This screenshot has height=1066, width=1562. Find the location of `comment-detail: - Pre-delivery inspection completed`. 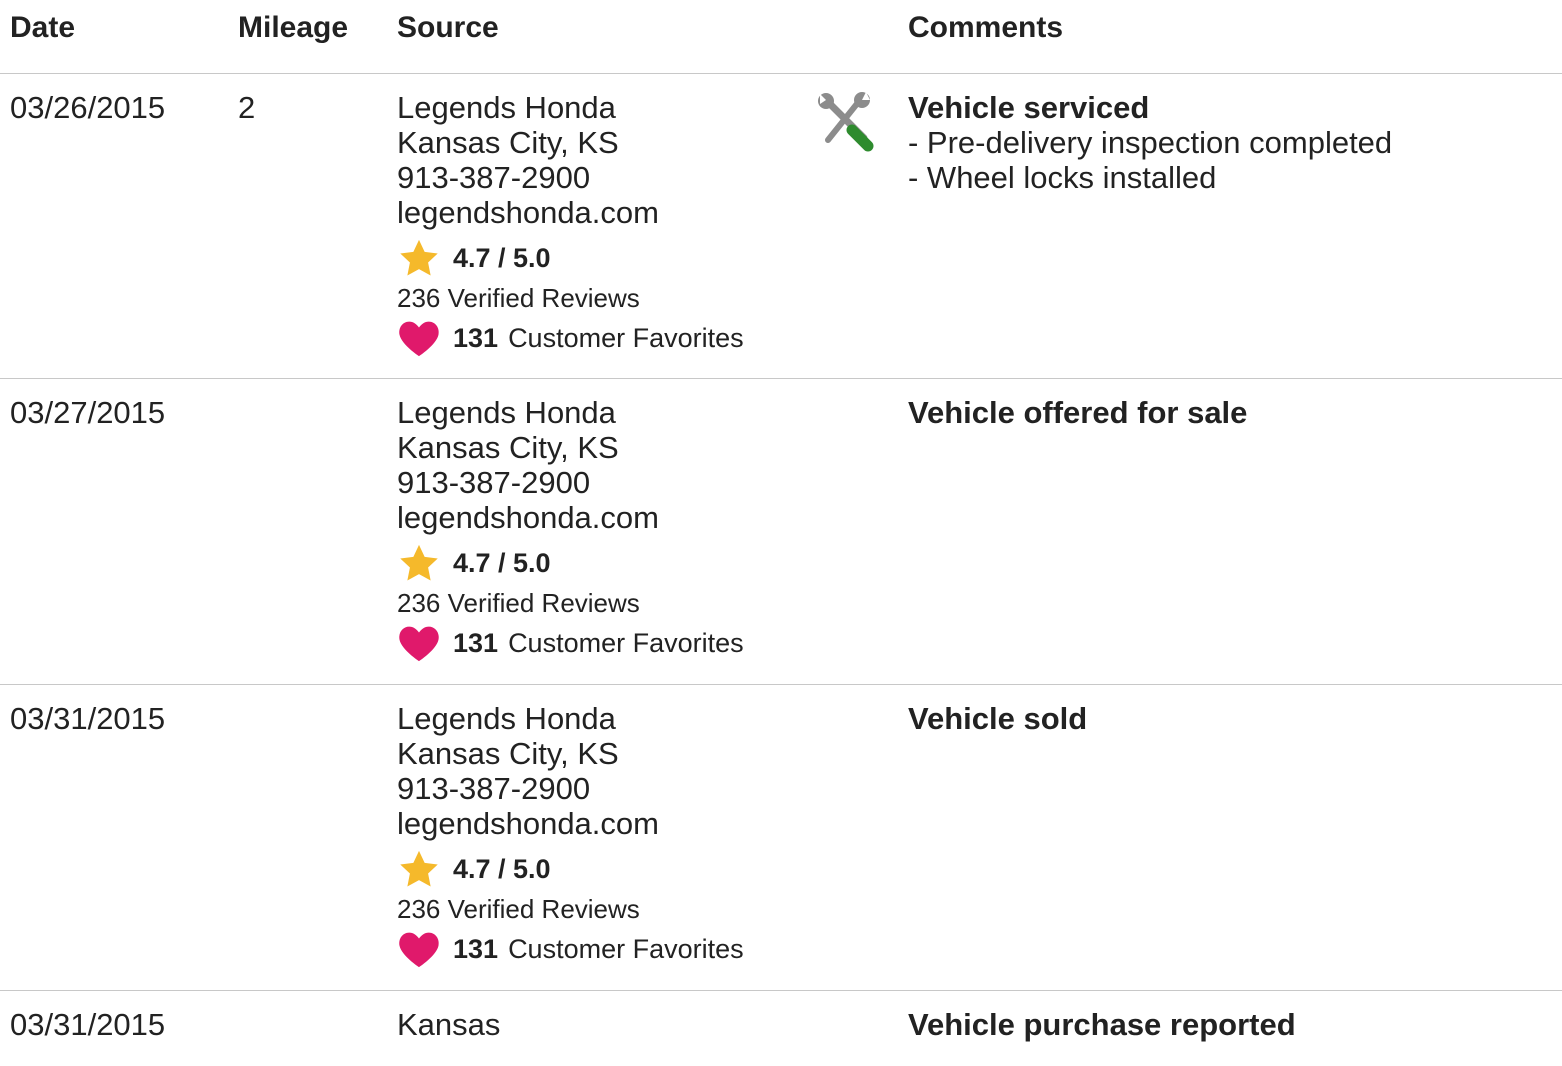

comment-detail: - Pre-delivery inspection completed is located at coordinates (1150, 142).